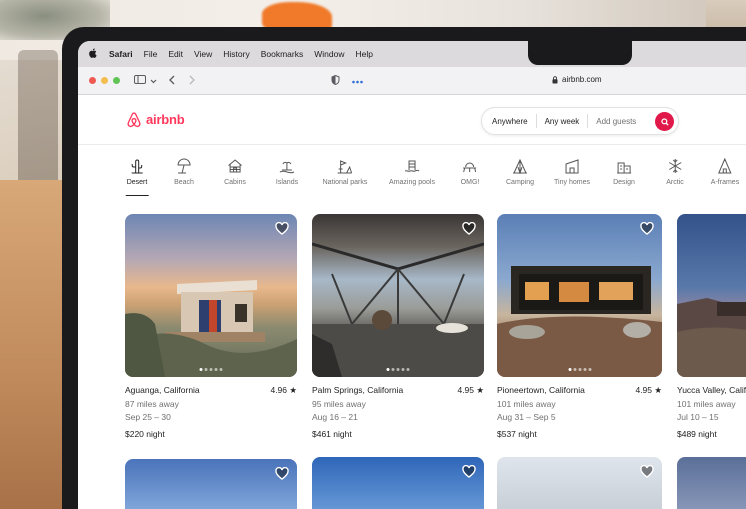 The height and width of the screenshot is (509, 746). What do you see at coordinates (725, 166) in the screenshot?
I see `a-frame-icon` at bounding box center [725, 166].